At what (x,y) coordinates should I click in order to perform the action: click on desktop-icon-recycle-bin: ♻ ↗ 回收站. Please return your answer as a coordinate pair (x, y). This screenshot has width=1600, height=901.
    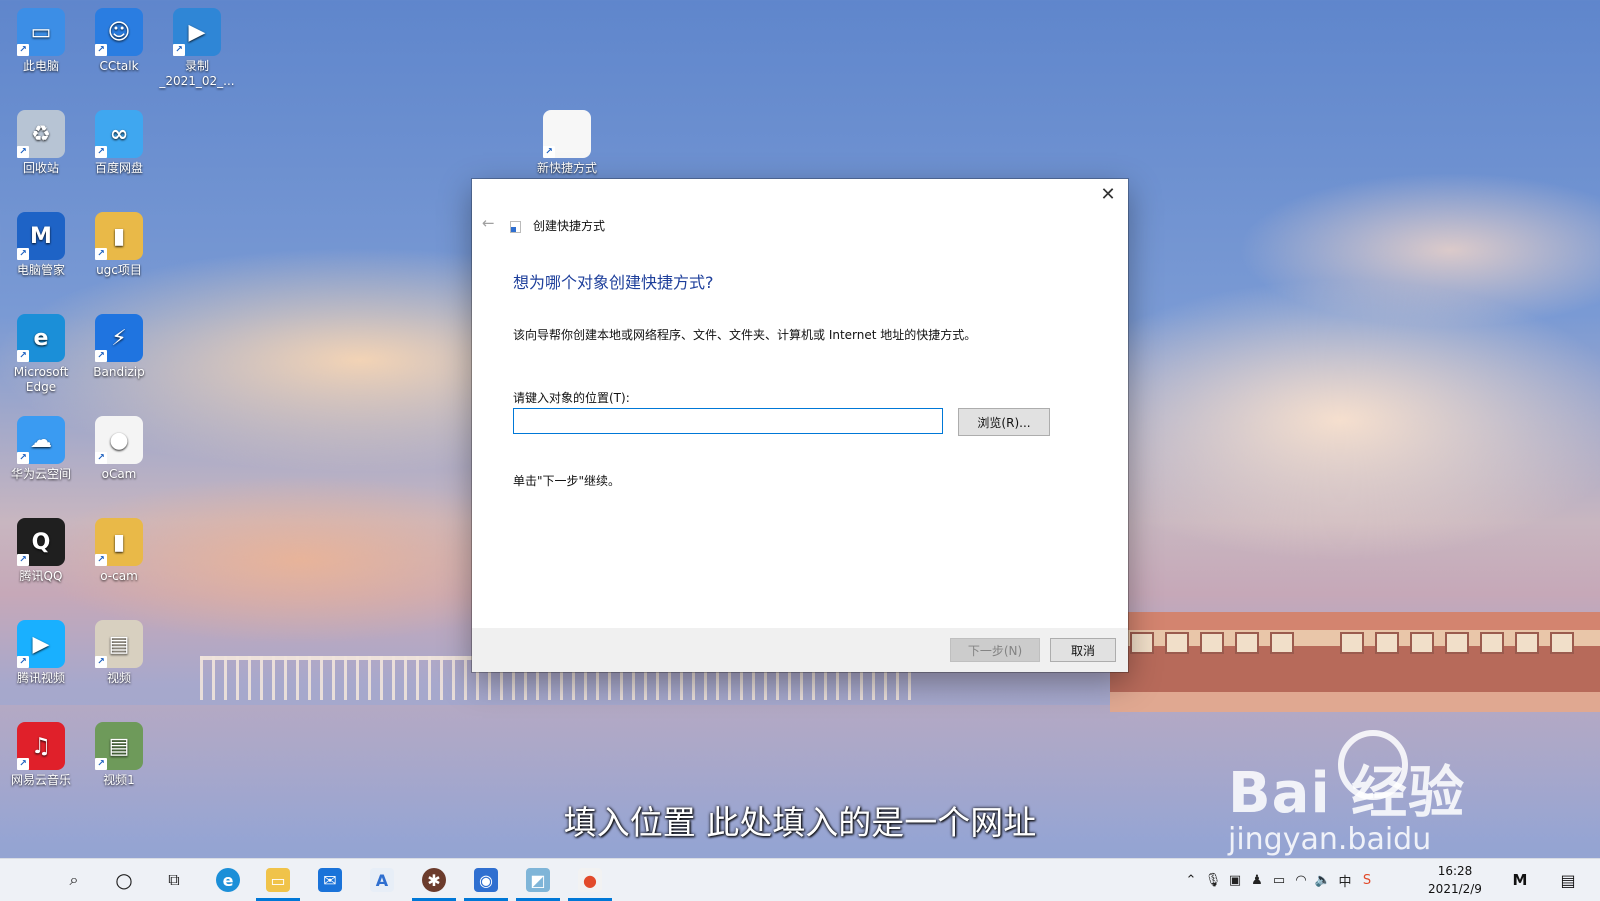
    Looking at the image, I should click on (41, 143).